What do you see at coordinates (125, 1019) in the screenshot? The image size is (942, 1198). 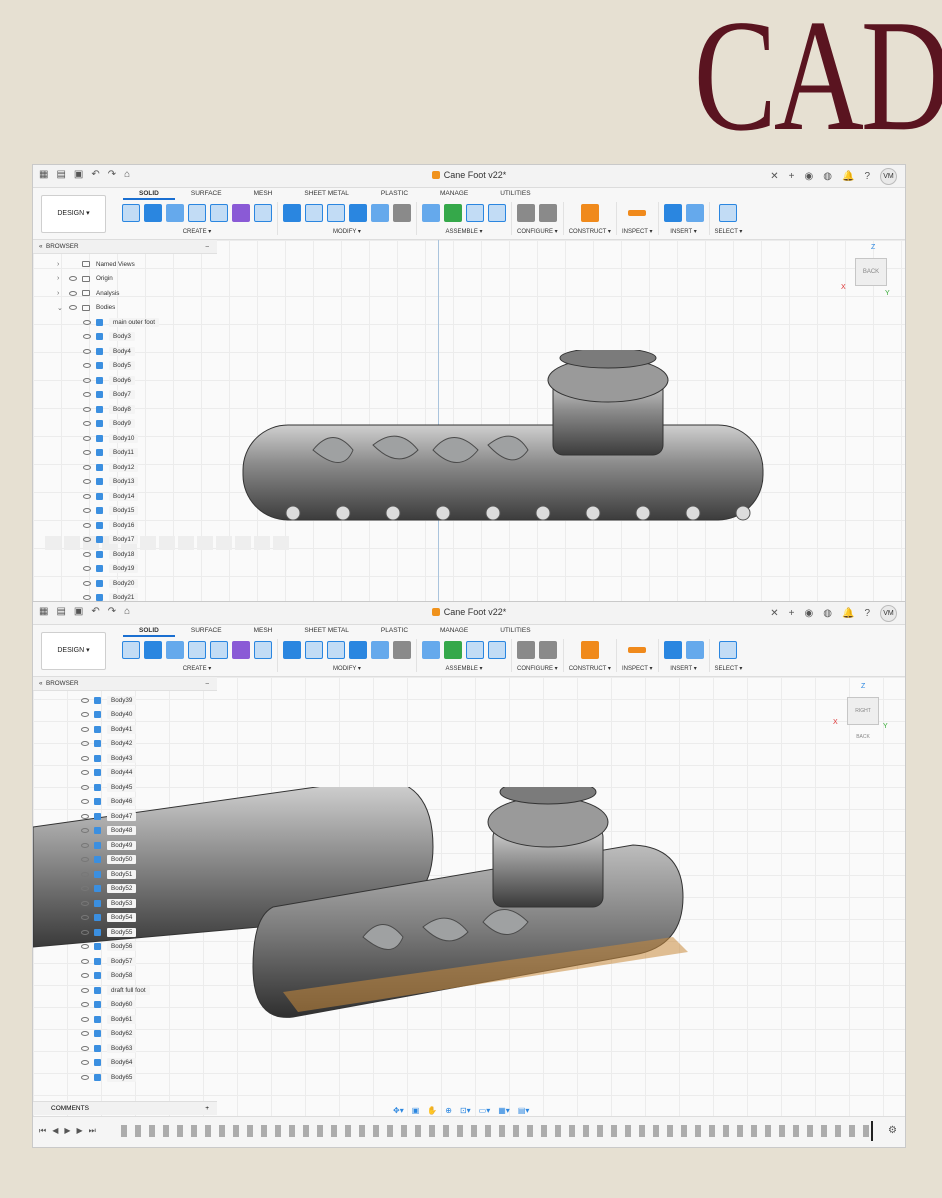 I see `tree-body-item: Body61` at bounding box center [125, 1019].